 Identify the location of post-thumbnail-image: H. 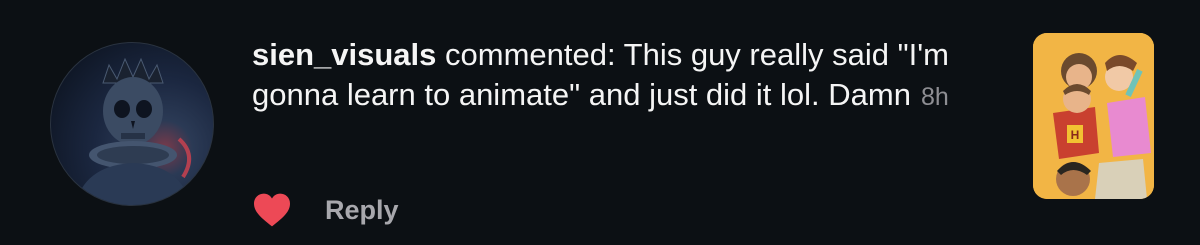
(1093, 116).